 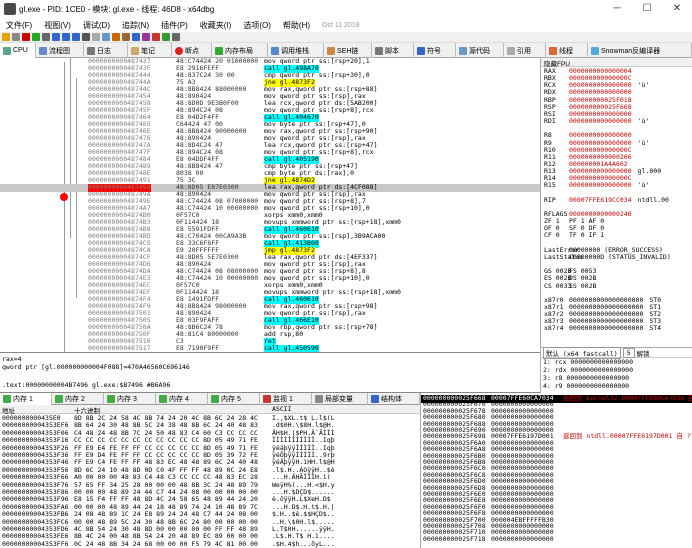 What do you see at coordinates (156, 37) in the screenshot?
I see `function-icon` at bounding box center [156, 37].